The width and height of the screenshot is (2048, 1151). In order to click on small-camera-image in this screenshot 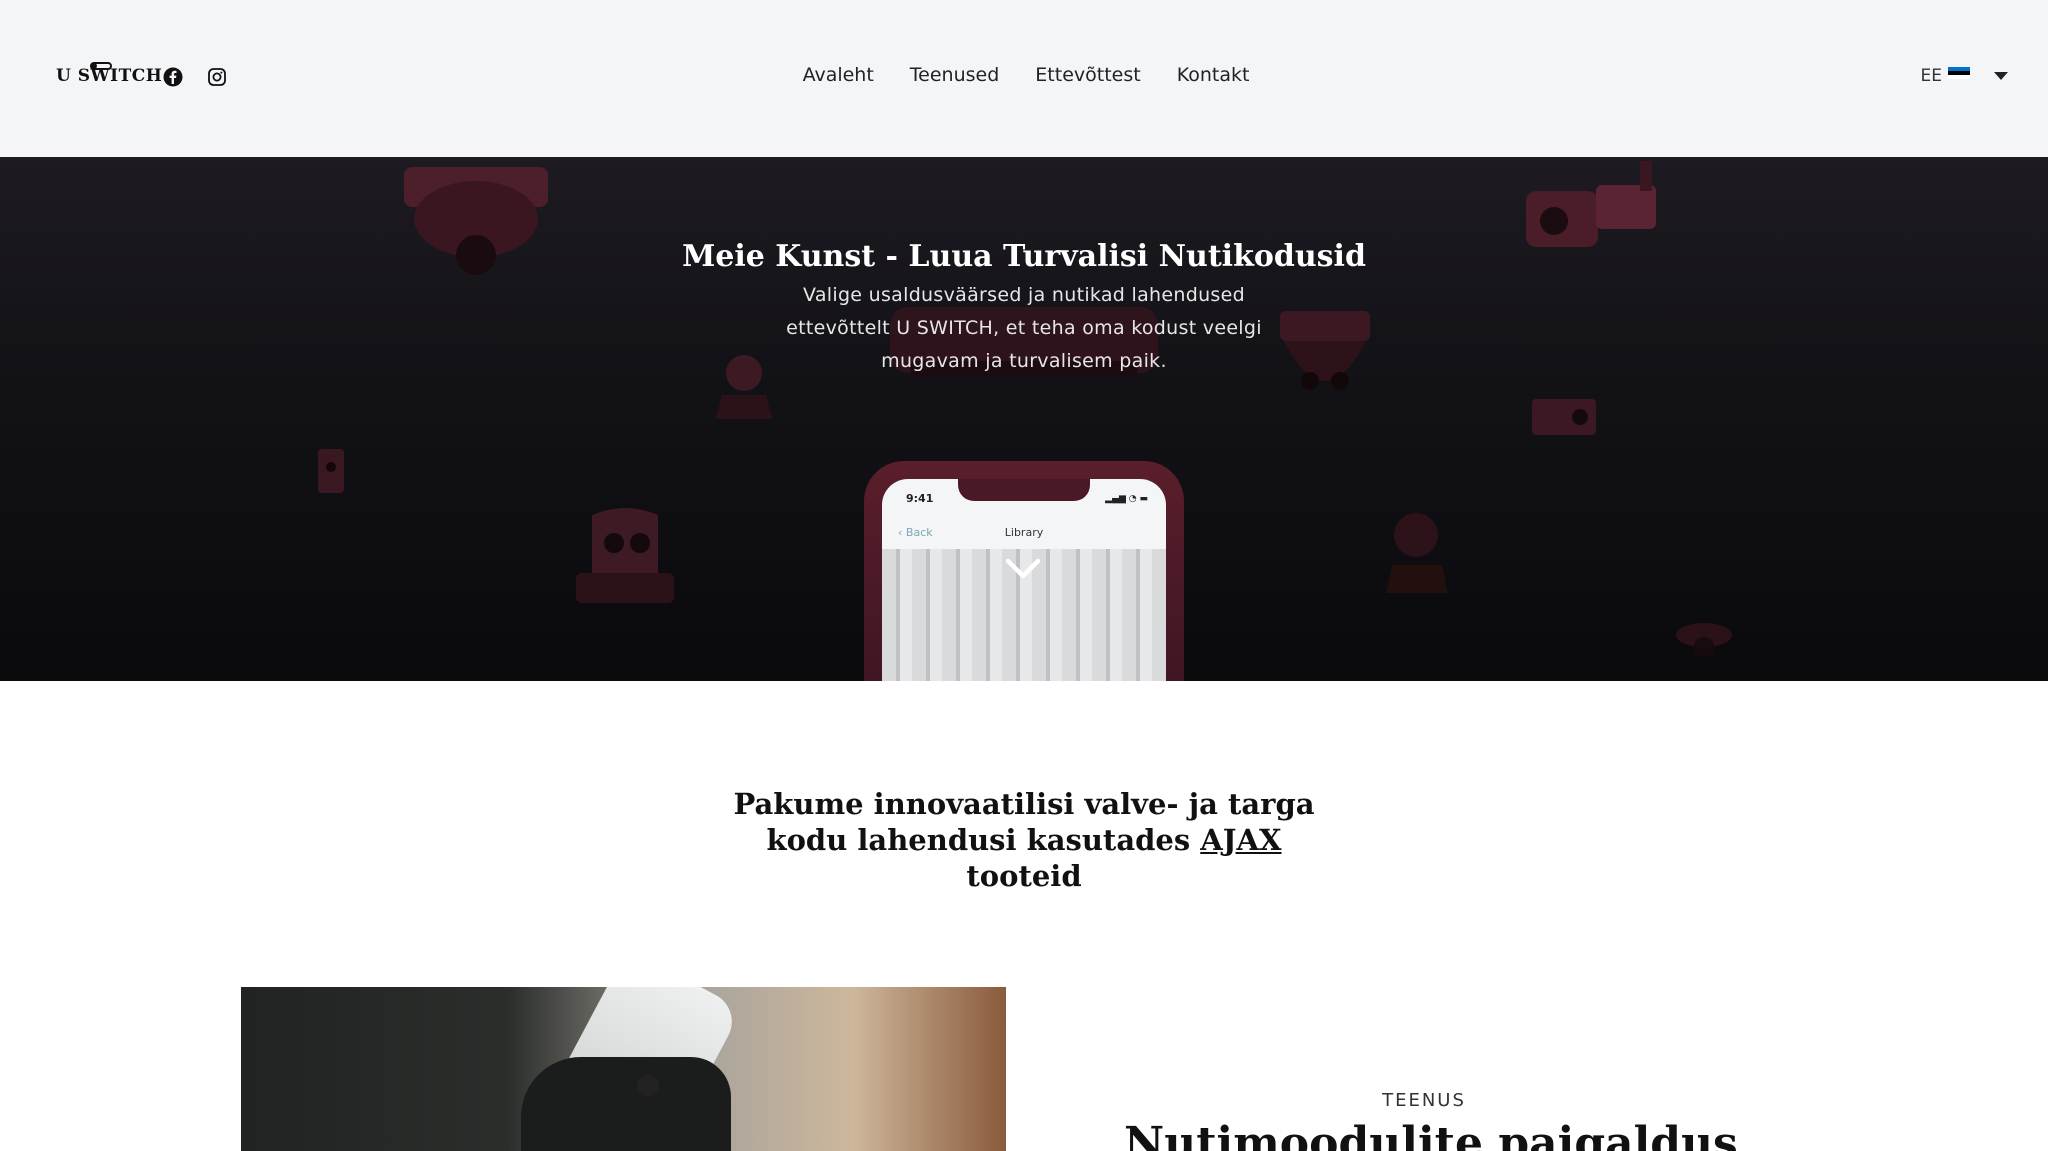, I will do `click(744, 387)`.